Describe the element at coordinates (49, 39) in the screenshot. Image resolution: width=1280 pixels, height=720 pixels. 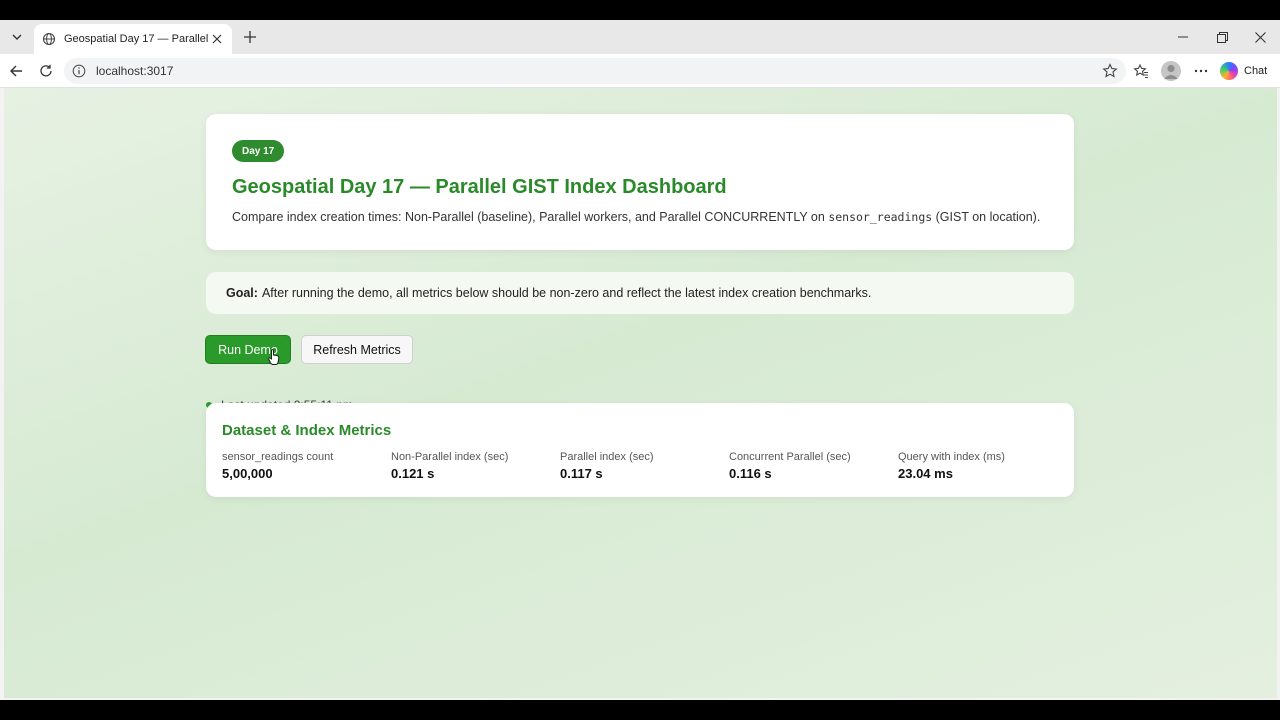
I see `globe-icon` at that location.